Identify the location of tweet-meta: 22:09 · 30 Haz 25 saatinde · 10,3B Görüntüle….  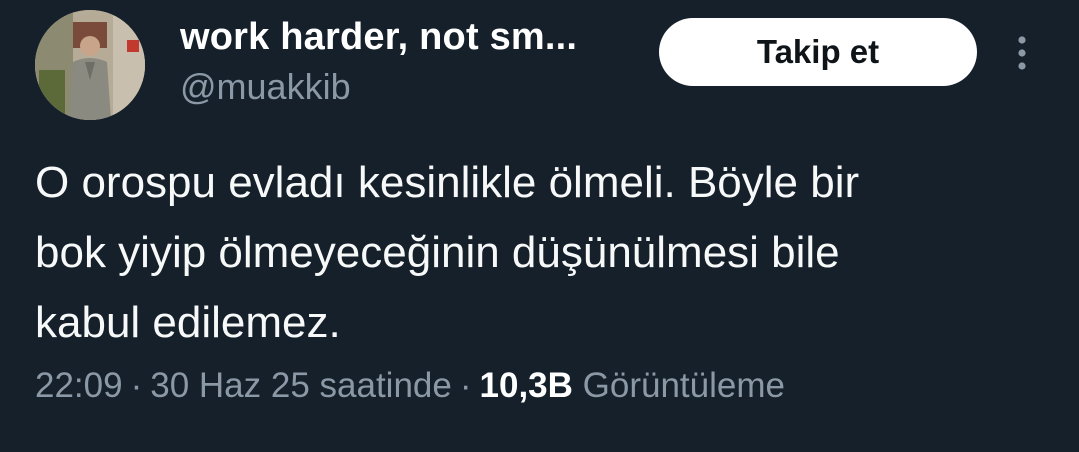
(410, 386).